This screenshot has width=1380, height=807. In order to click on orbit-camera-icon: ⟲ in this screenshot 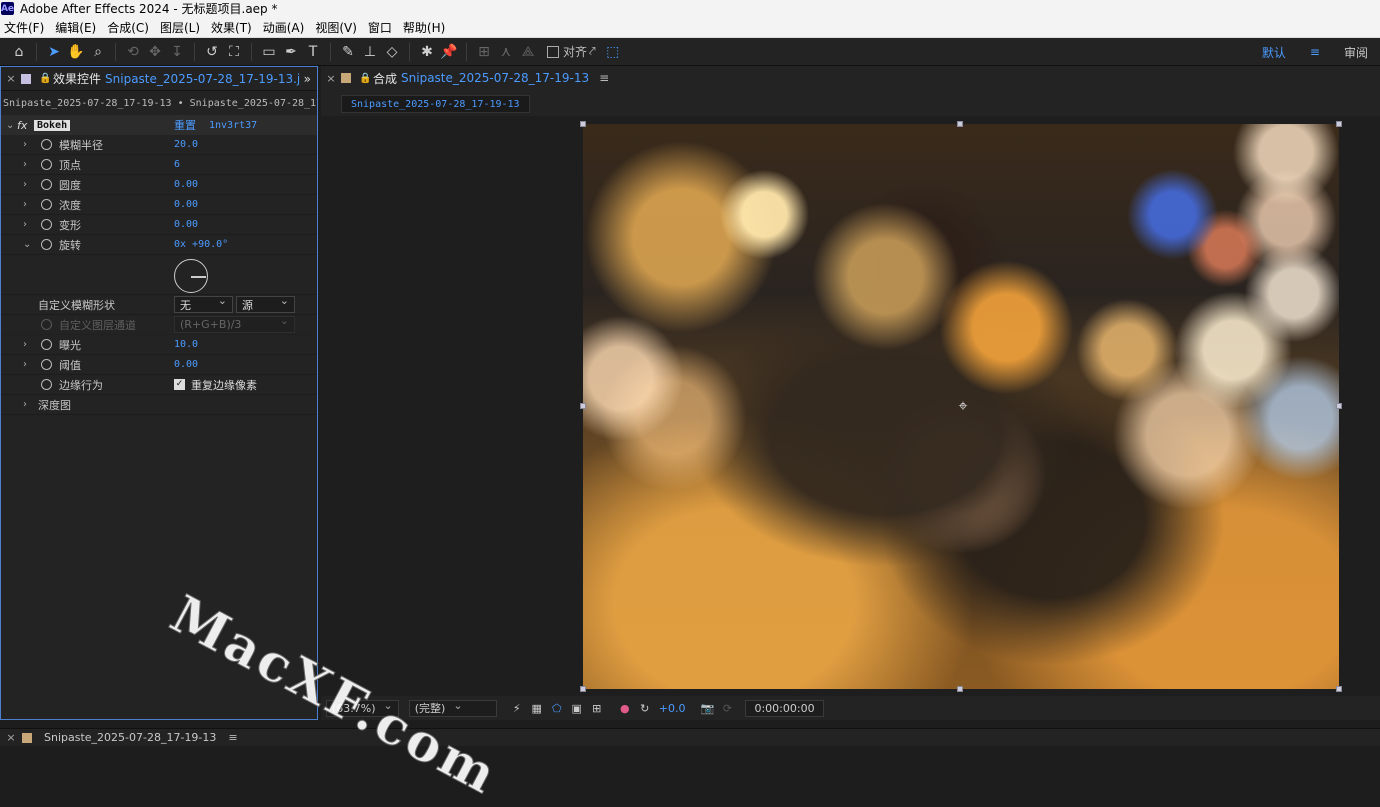, I will do `click(133, 52)`.